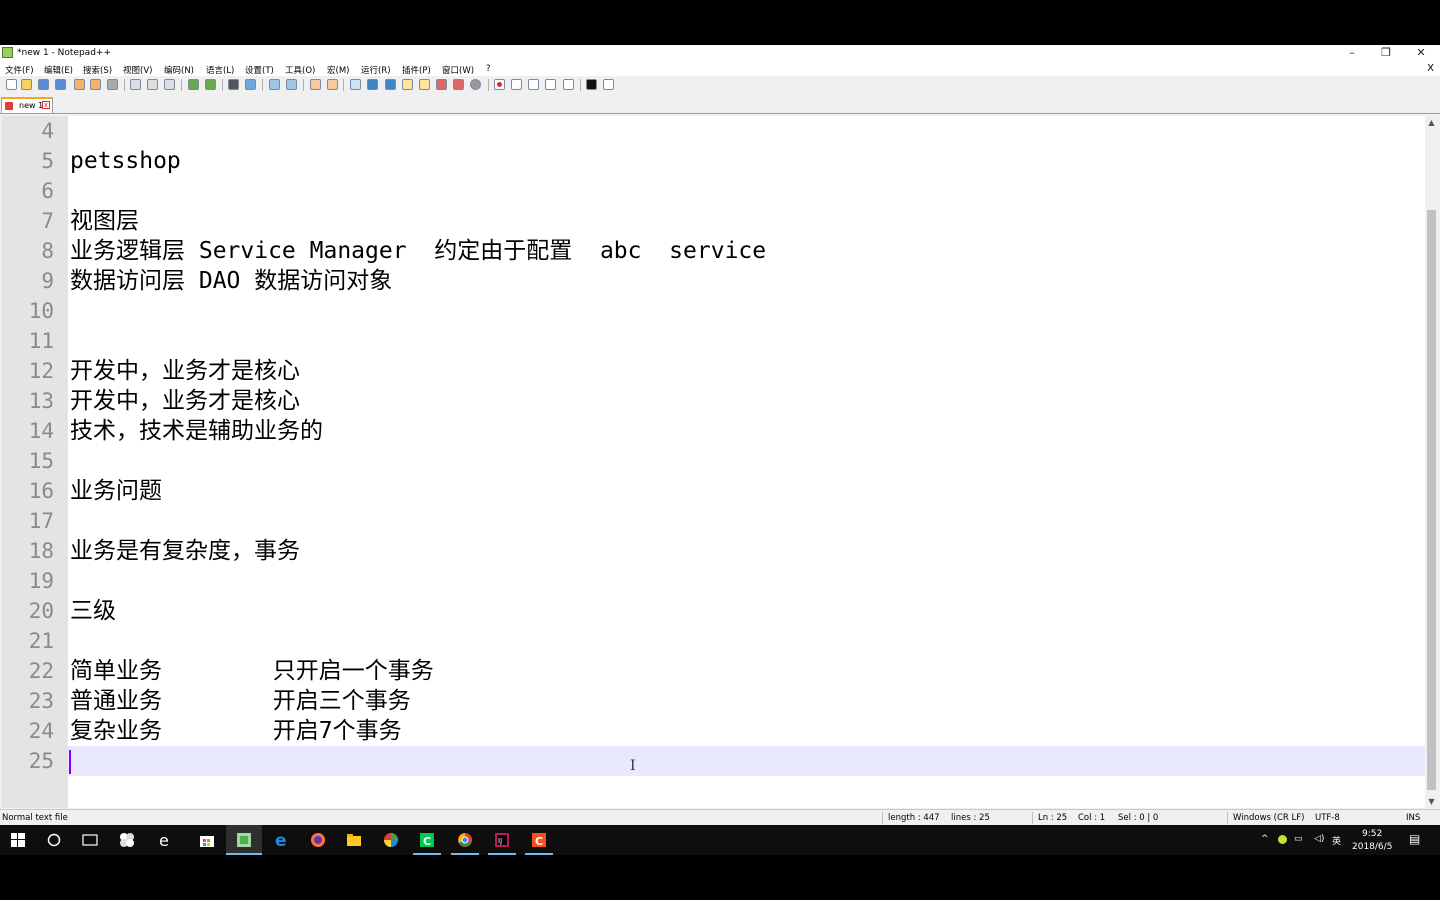 This screenshot has height=900, width=1440. I want to click on clock-date: 2018/6/5, so click(1372, 847).